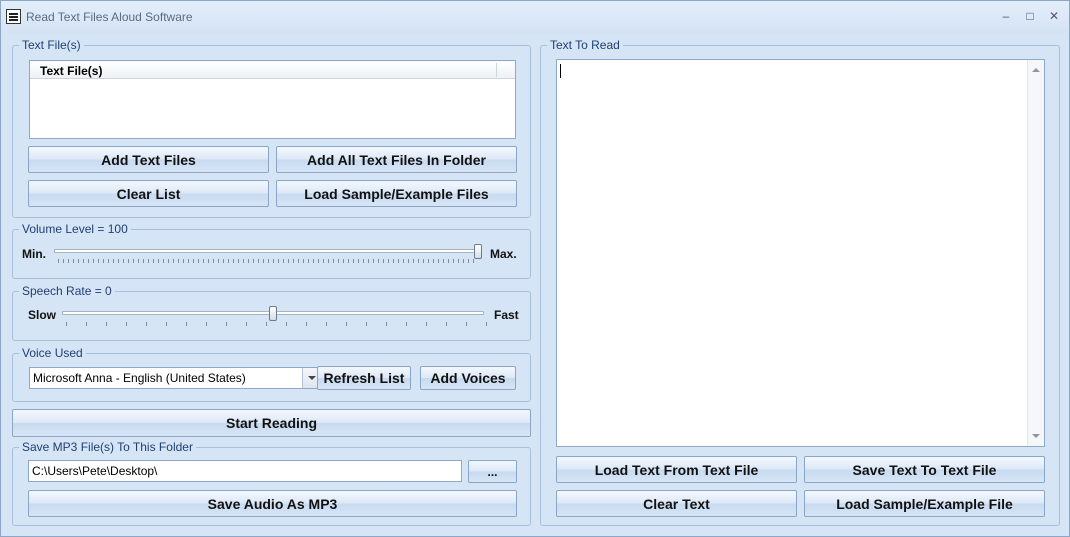 The image size is (1070, 537). I want to click on window-title: Read Text Files Aloud Software, so click(109, 17).